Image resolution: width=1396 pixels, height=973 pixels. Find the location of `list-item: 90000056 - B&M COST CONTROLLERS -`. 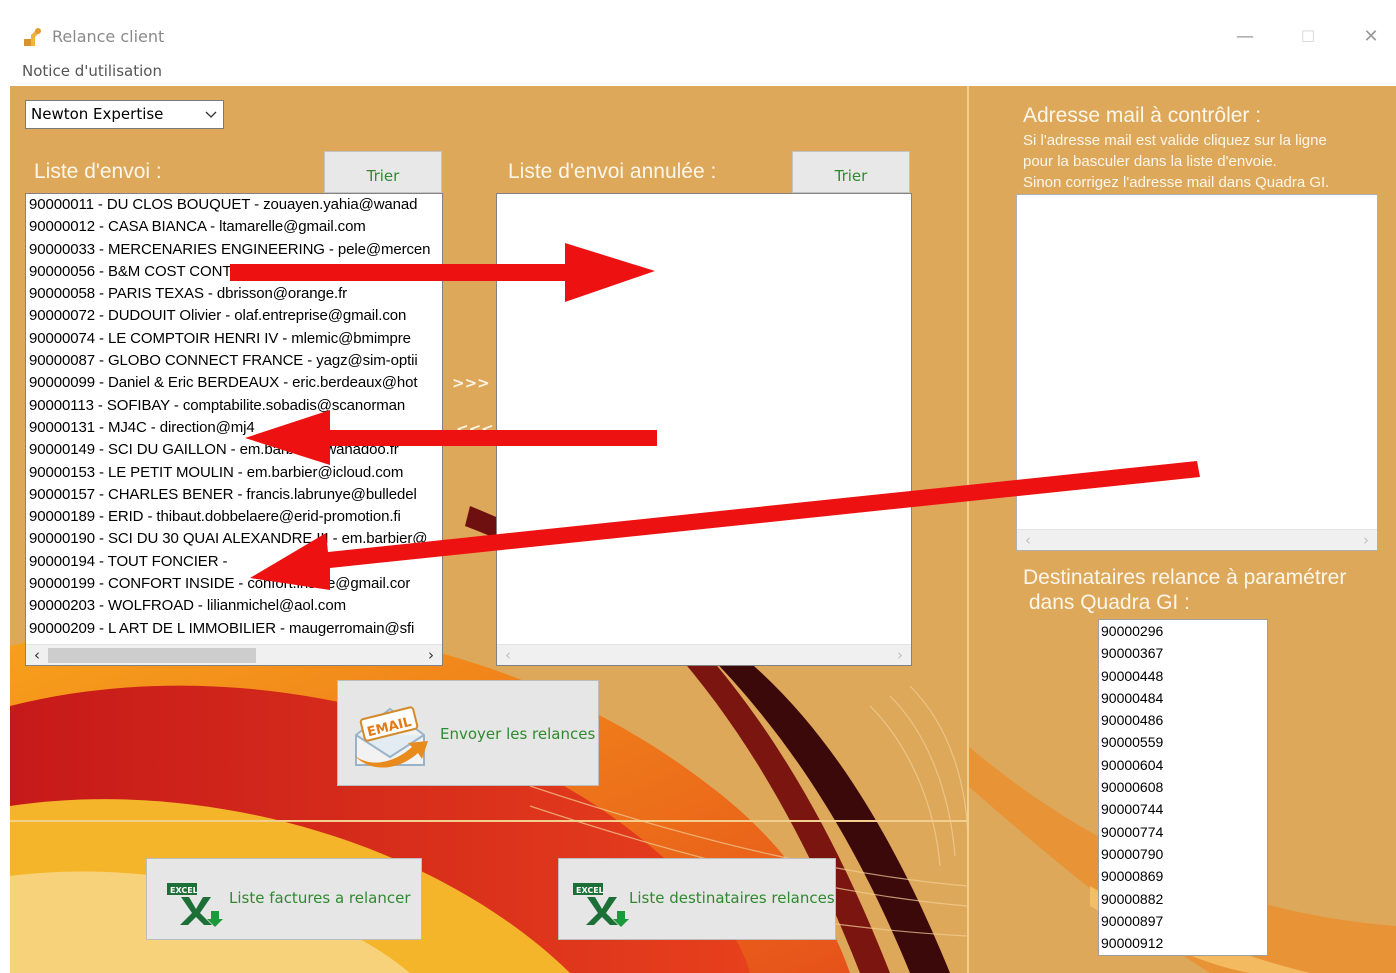

list-item: 90000056 - B&M COST CONTROLLERS - is located at coordinates (234, 272).